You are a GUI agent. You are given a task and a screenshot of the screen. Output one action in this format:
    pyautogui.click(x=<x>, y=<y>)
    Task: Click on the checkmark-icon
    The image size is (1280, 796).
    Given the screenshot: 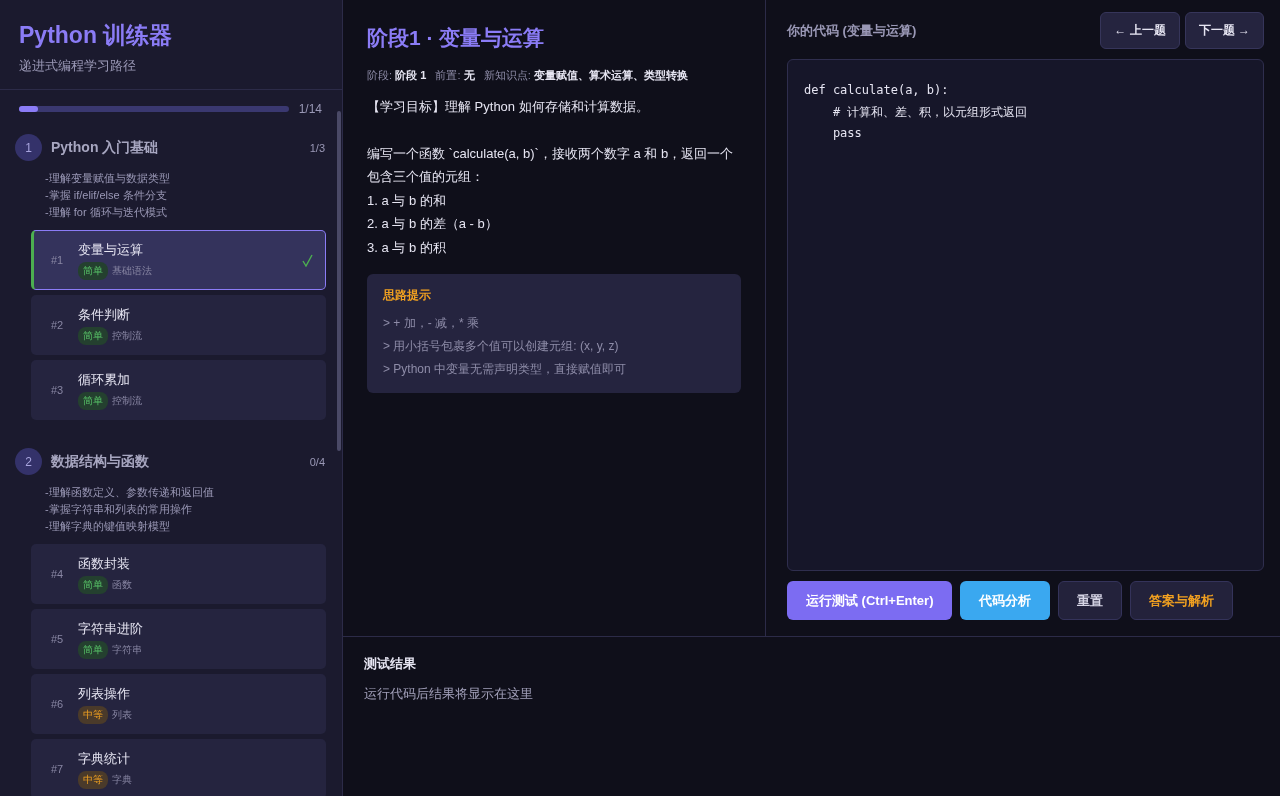 What is the action you would take?
    pyautogui.click(x=307, y=260)
    